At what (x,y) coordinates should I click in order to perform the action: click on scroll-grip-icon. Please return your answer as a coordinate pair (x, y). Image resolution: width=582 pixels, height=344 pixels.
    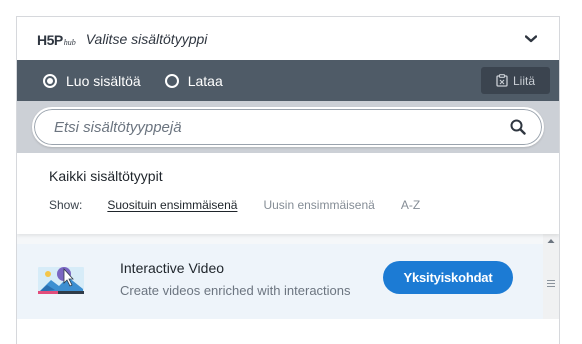
    Looking at the image, I should click on (551, 283).